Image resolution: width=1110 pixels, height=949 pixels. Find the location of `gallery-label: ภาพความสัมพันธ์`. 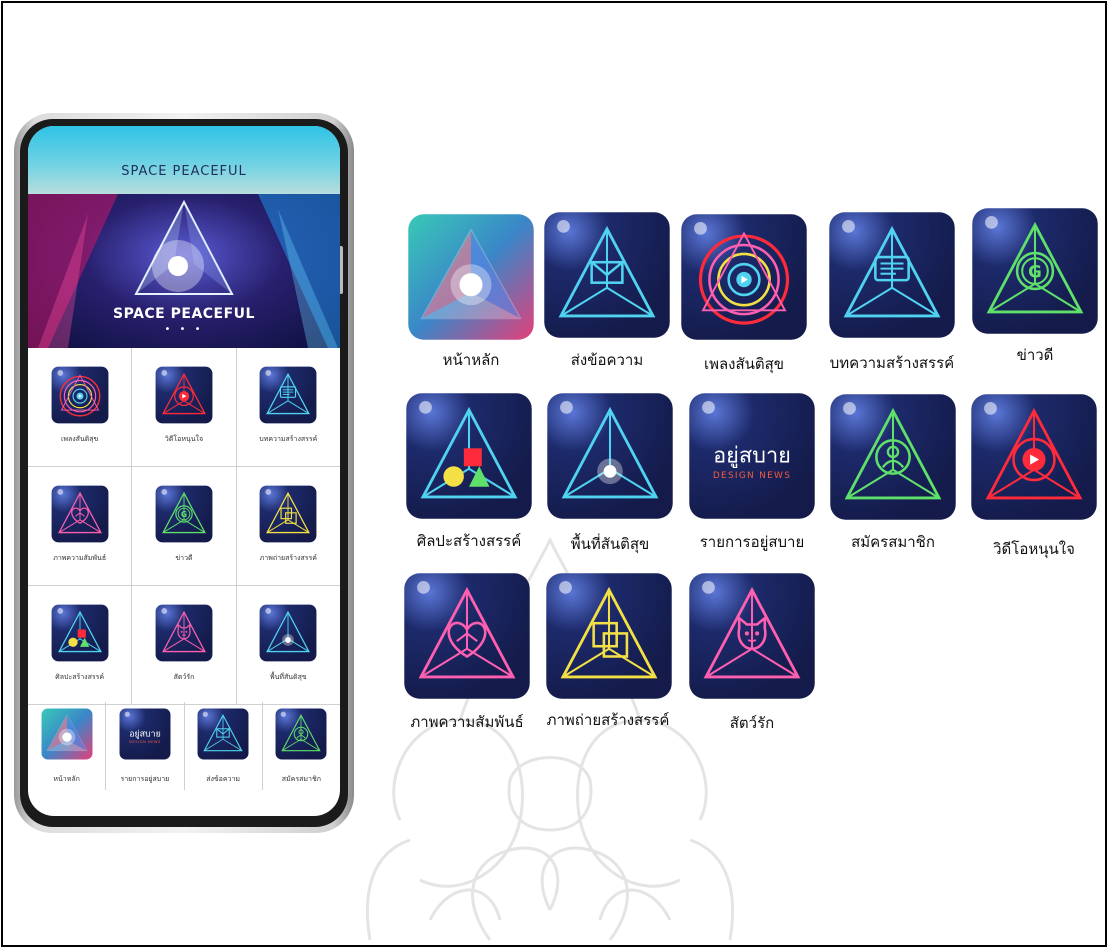

gallery-label: ภาพความสัมพันธ์ is located at coordinates (467, 722).